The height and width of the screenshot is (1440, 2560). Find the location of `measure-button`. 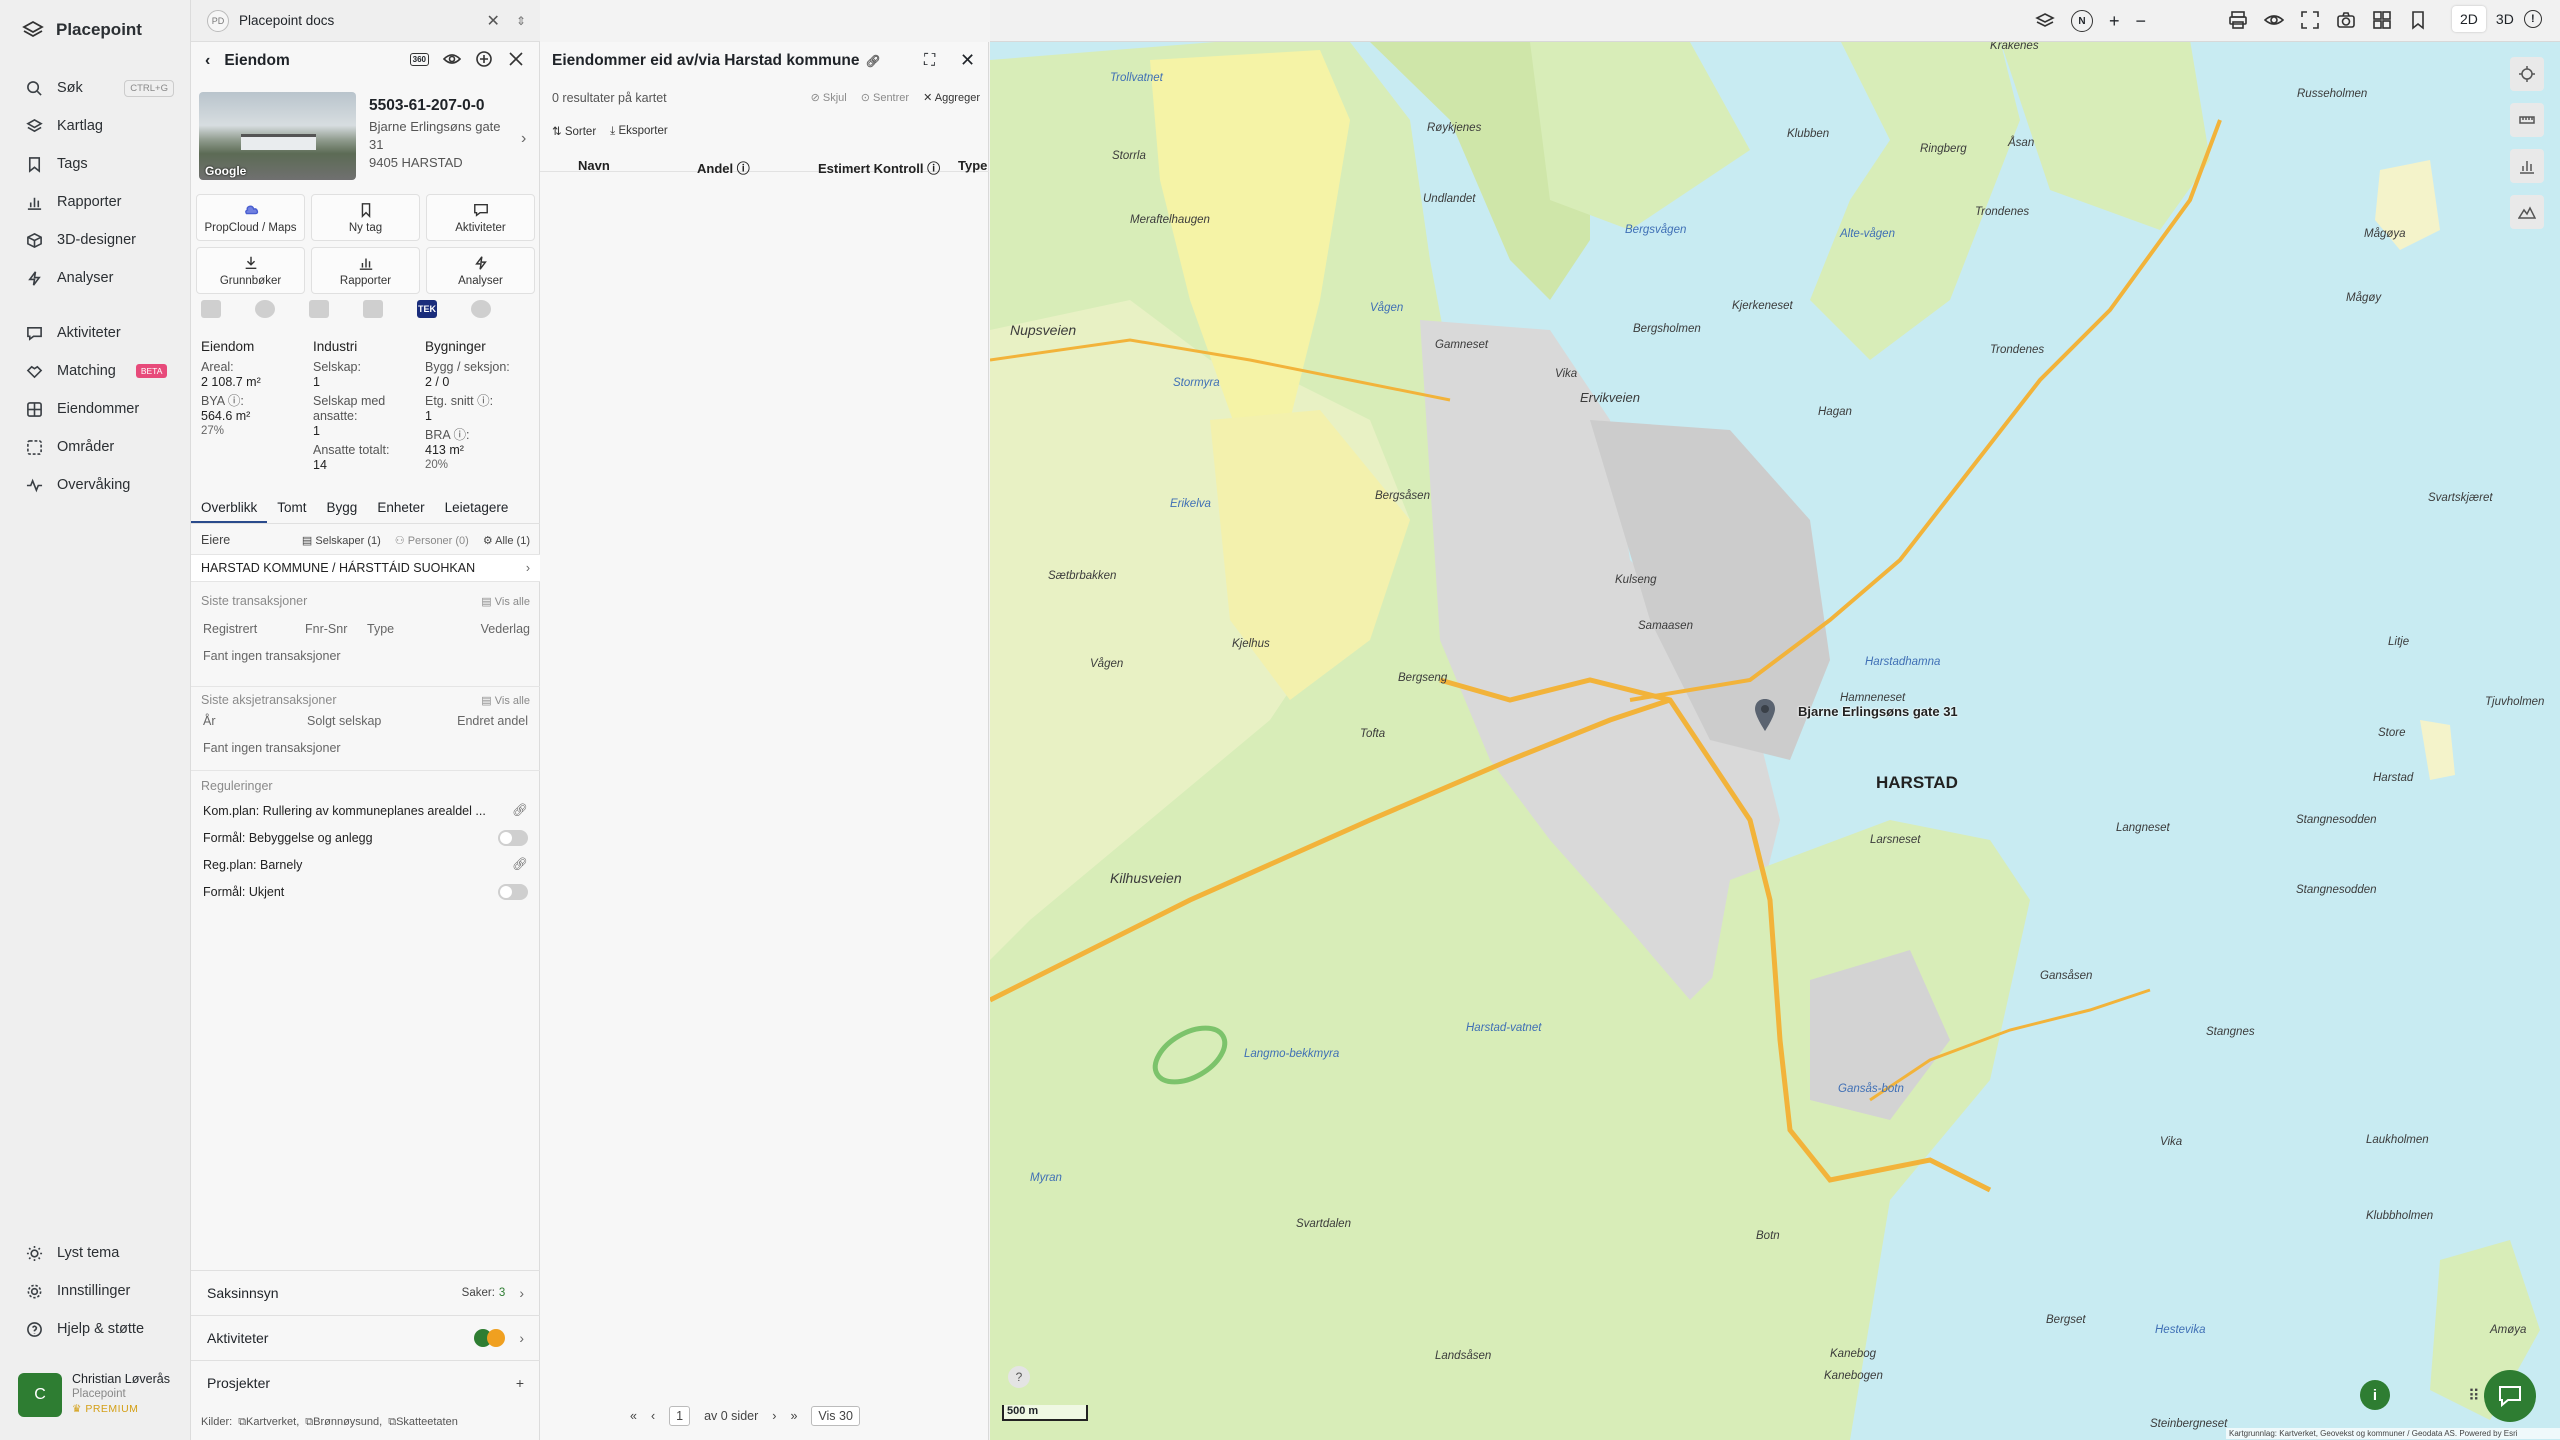

measure-button is located at coordinates (2527, 120).